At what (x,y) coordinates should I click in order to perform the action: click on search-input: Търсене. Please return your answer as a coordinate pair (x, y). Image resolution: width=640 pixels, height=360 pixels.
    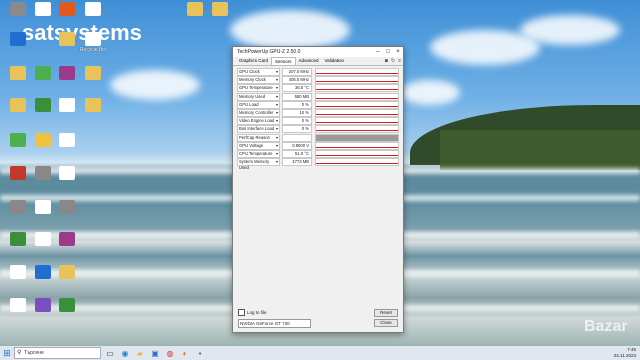
    Looking at the image, I should click on (57, 353).